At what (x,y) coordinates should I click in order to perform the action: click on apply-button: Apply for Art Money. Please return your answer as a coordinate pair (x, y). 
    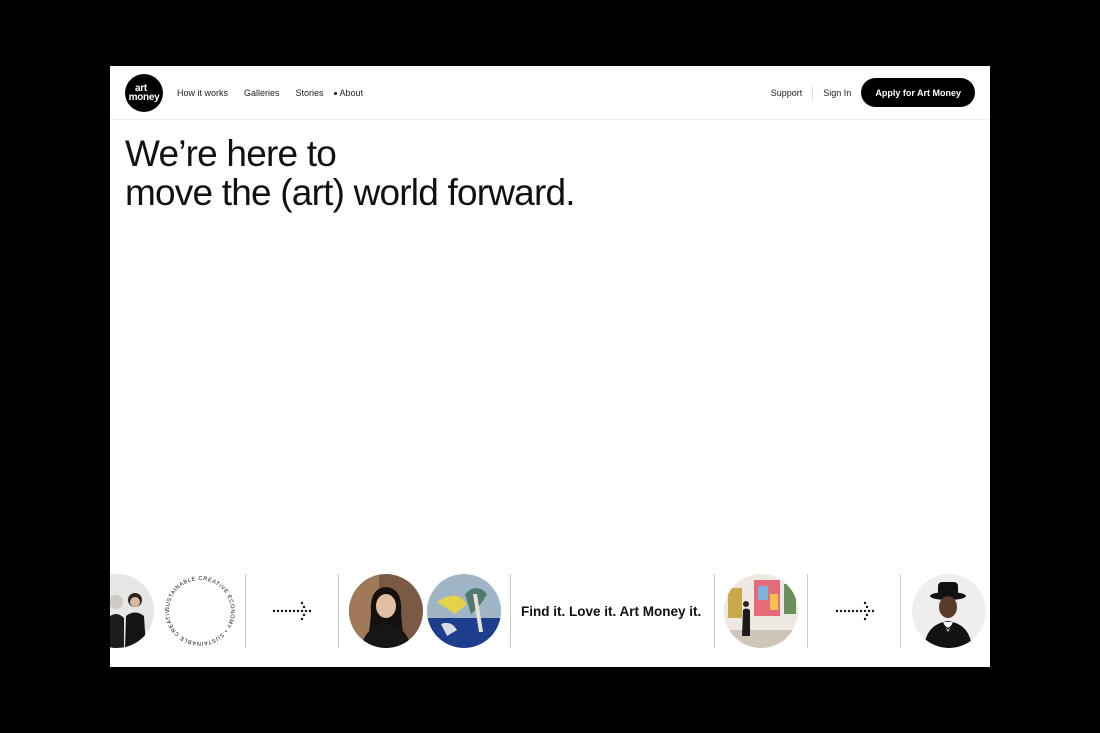
    Looking at the image, I should click on (918, 92).